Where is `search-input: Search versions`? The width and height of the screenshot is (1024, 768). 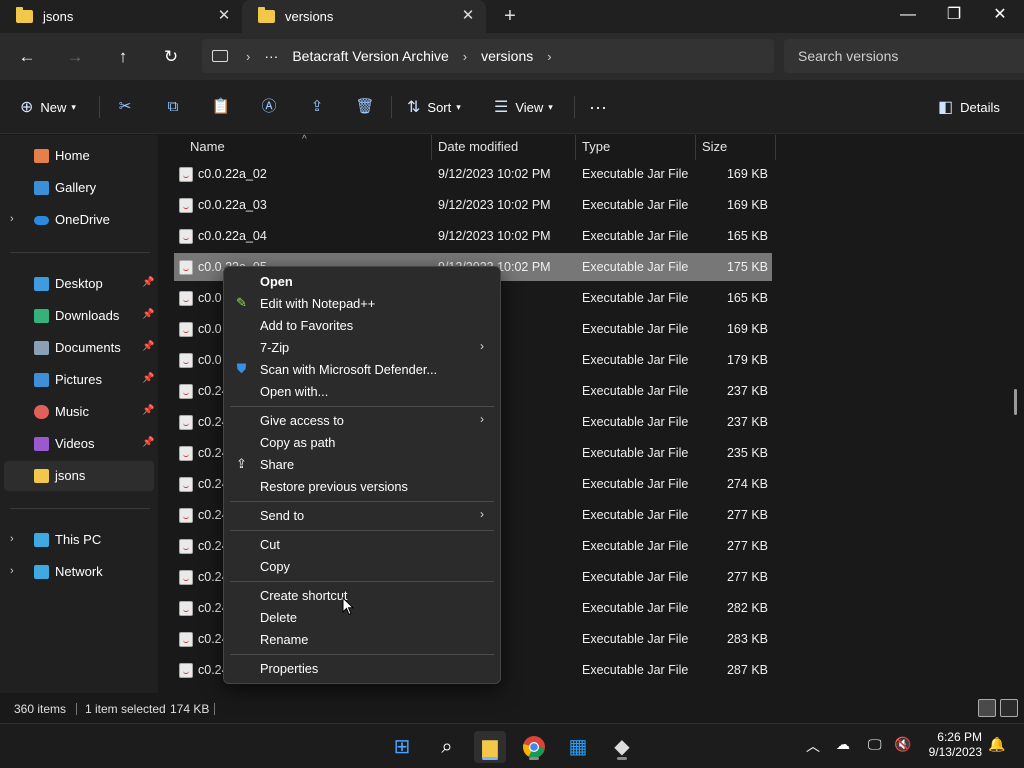 search-input: Search versions is located at coordinates (904, 56).